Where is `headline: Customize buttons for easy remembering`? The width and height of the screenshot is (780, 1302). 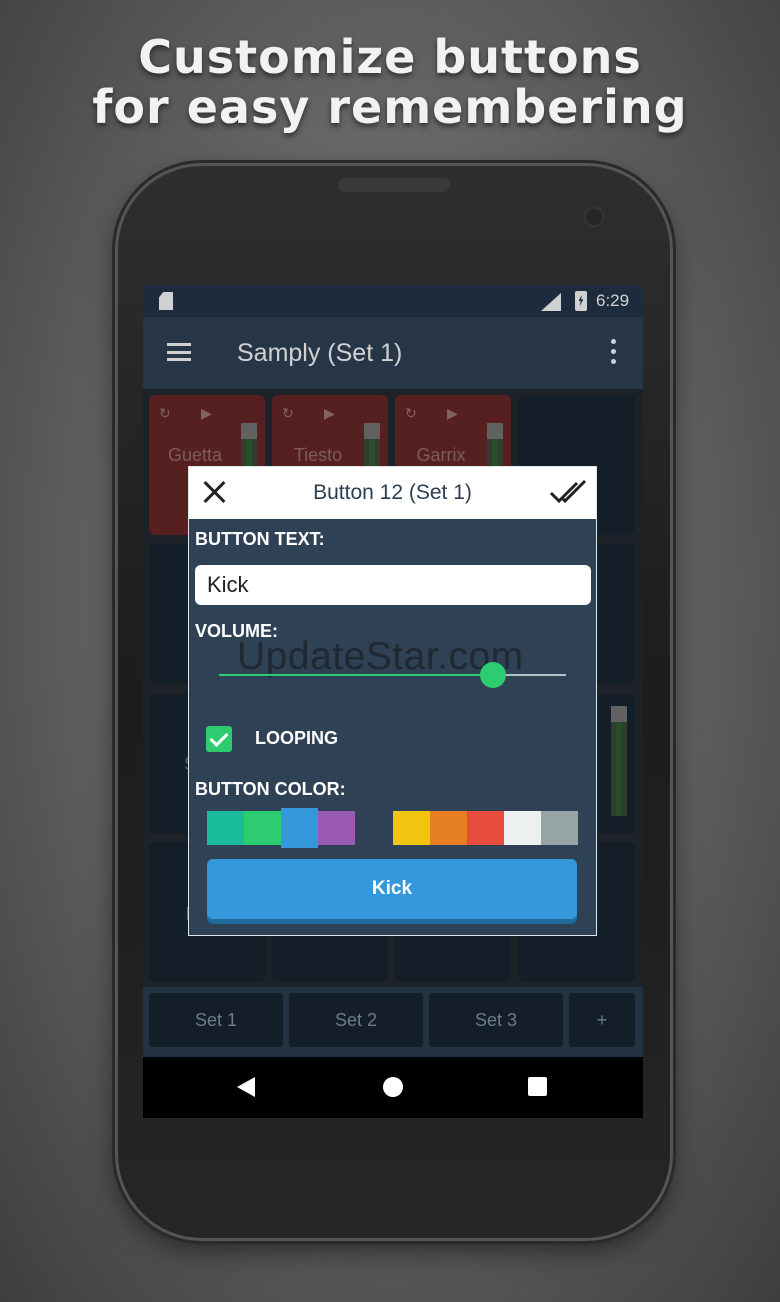
headline: Customize buttons for easy remembering is located at coordinates (390, 82).